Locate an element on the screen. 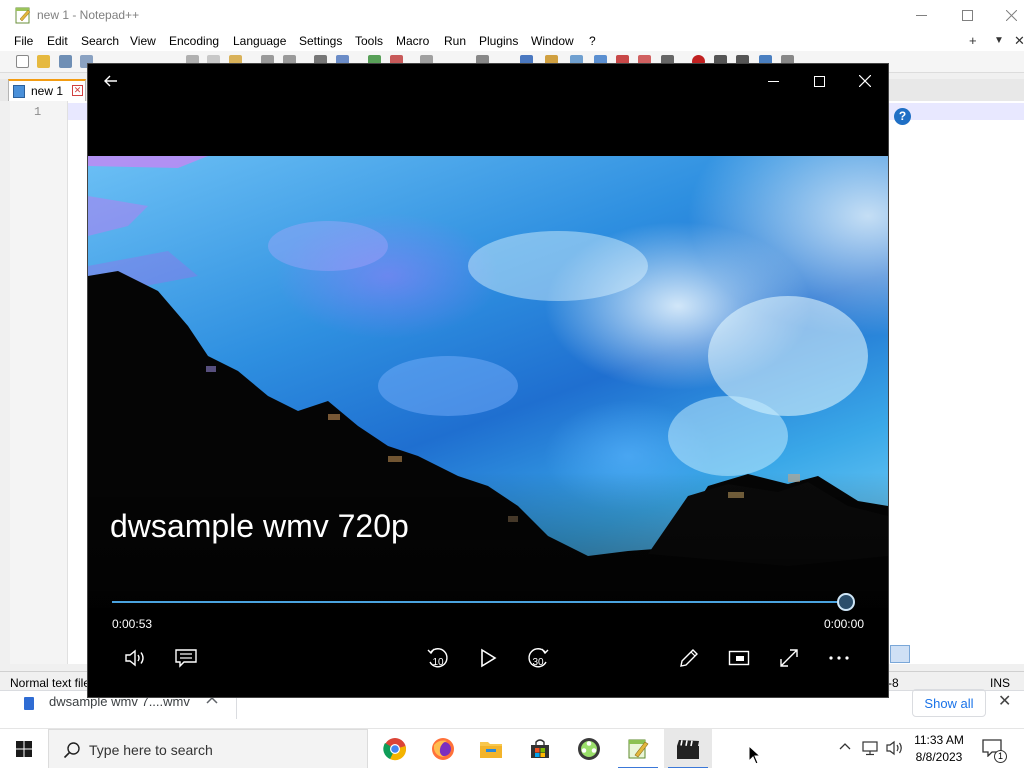 Image resolution: width=1024 pixels, height=768 pixels. taskbar-search-box: Type here to search is located at coordinates (208, 748).